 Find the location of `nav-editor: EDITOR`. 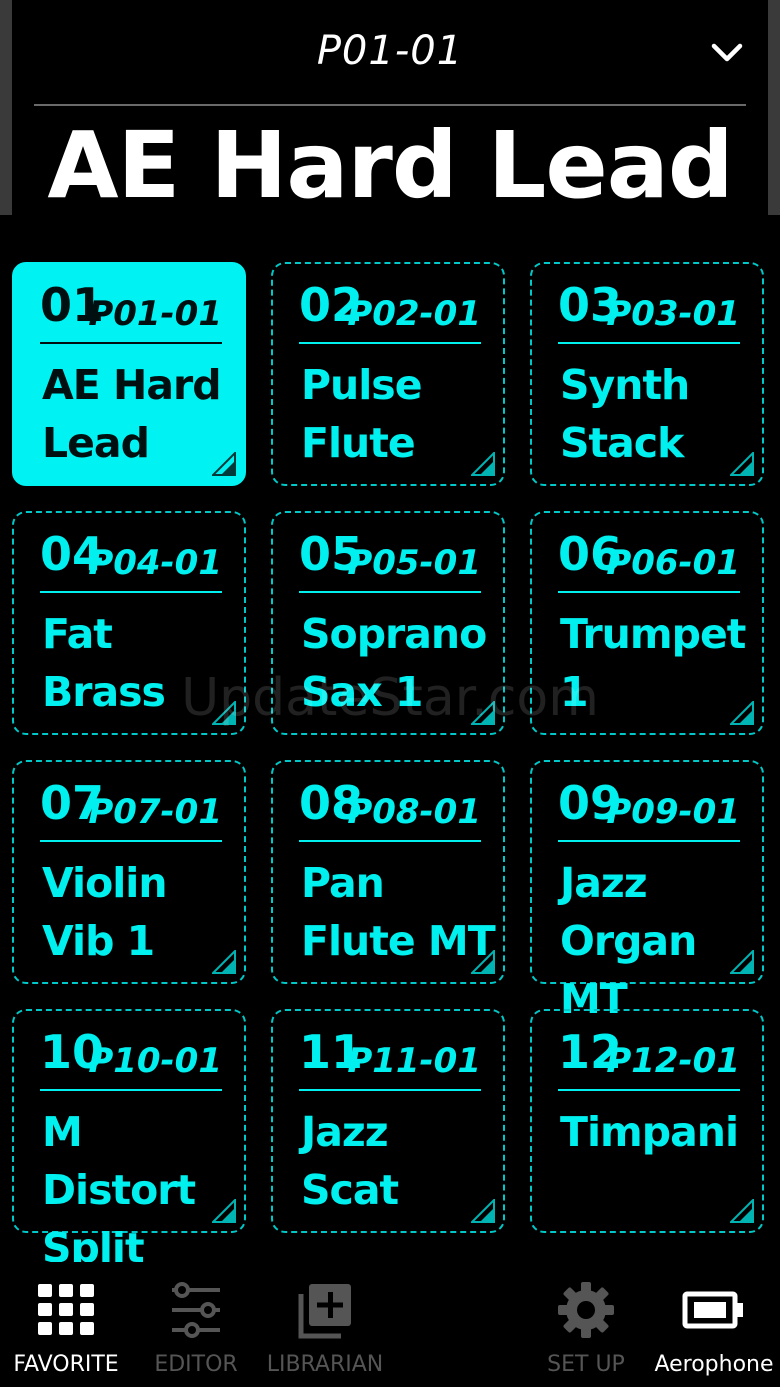

nav-editor: EDITOR is located at coordinates (196, 1333).